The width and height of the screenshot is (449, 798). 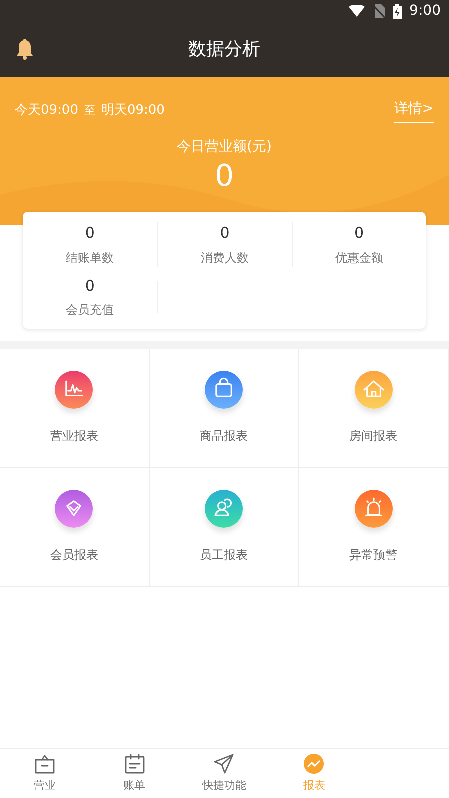 I want to click on window-title: 数据分析, so click(x=224, y=50).